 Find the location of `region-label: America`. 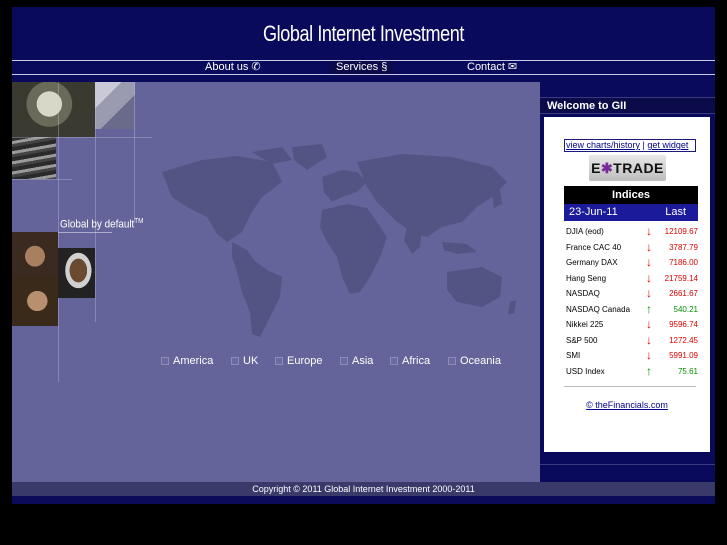

region-label: America is located at coordinates (193, 361).